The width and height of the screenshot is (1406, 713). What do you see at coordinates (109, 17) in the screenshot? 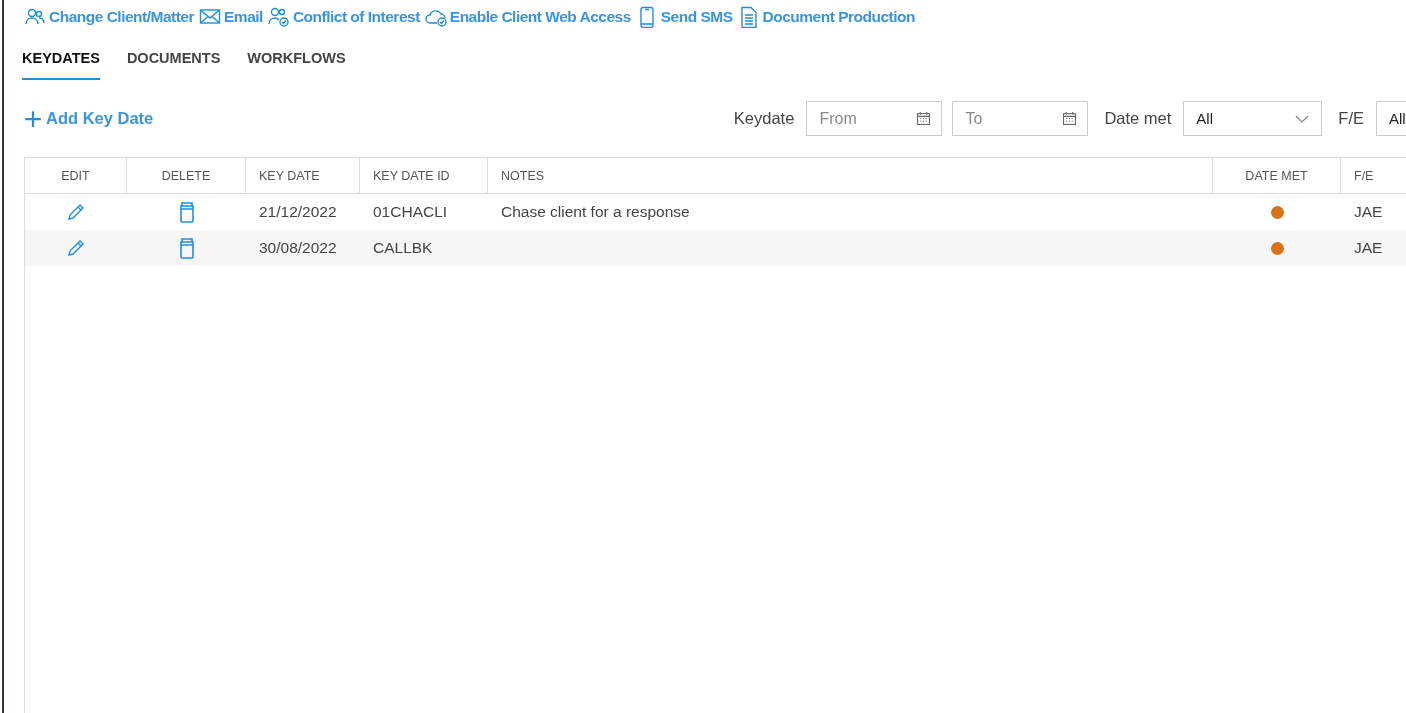
I see `action-link: Change Client/Matter` at bounding box center [109, 17].